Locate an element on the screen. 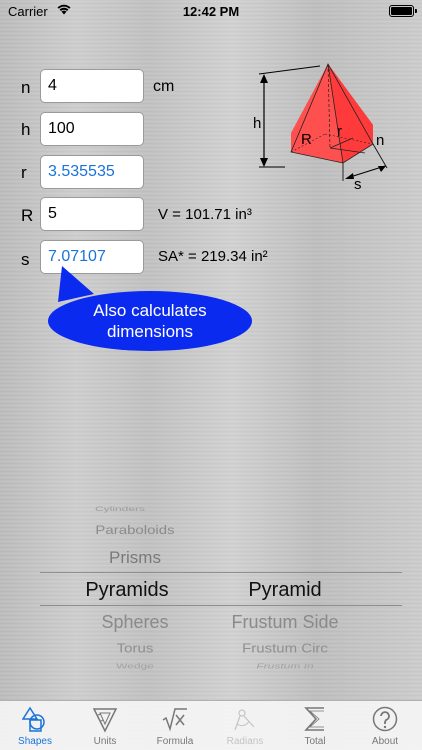 The width and height of the screenshot is (422, 750). diagram-r-label: r is located at coordinates (339, 131).